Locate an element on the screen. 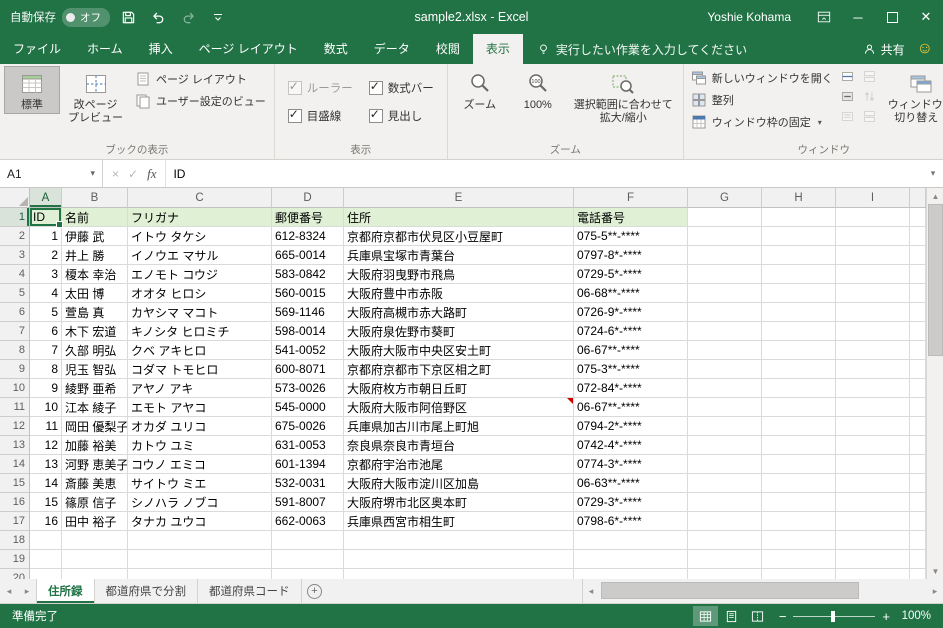 This screenshot has height=628, width=943. cell-D18 is located at coordinates (308, 540).